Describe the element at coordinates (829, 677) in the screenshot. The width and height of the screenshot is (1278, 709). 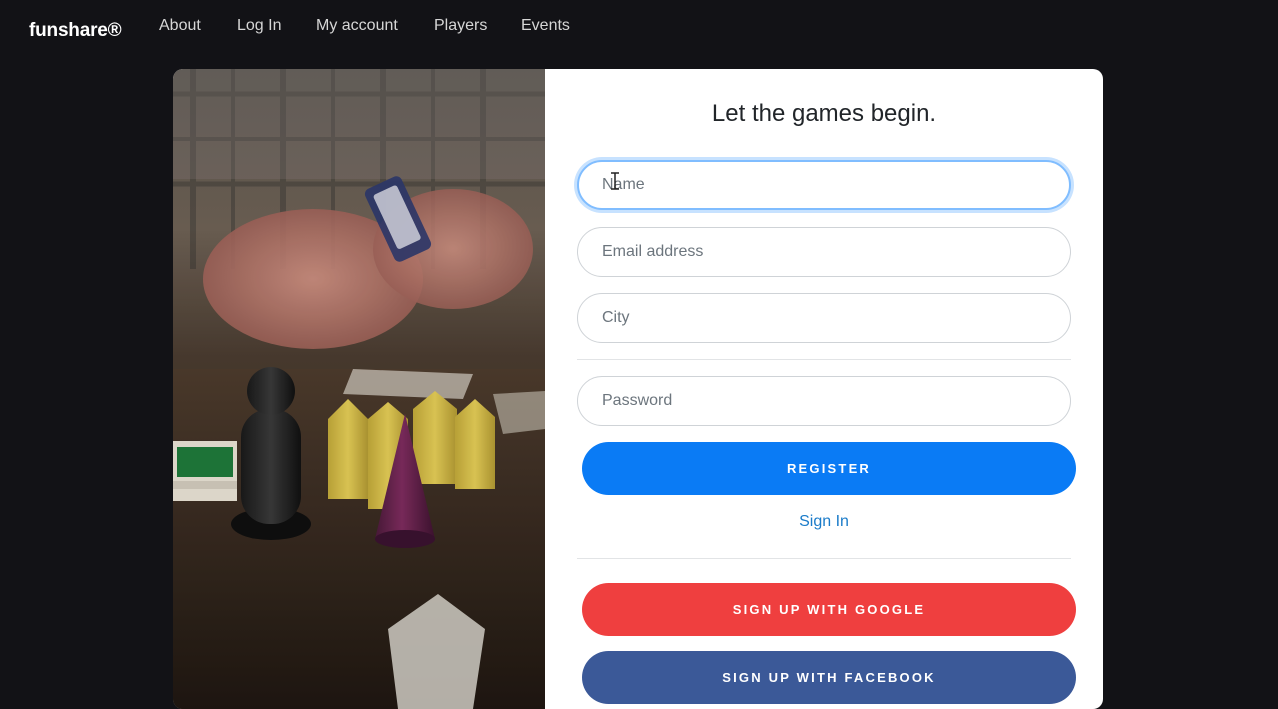
I see `facebook-signup-button: SIGN UP WITH FACEBOOK` at that location.